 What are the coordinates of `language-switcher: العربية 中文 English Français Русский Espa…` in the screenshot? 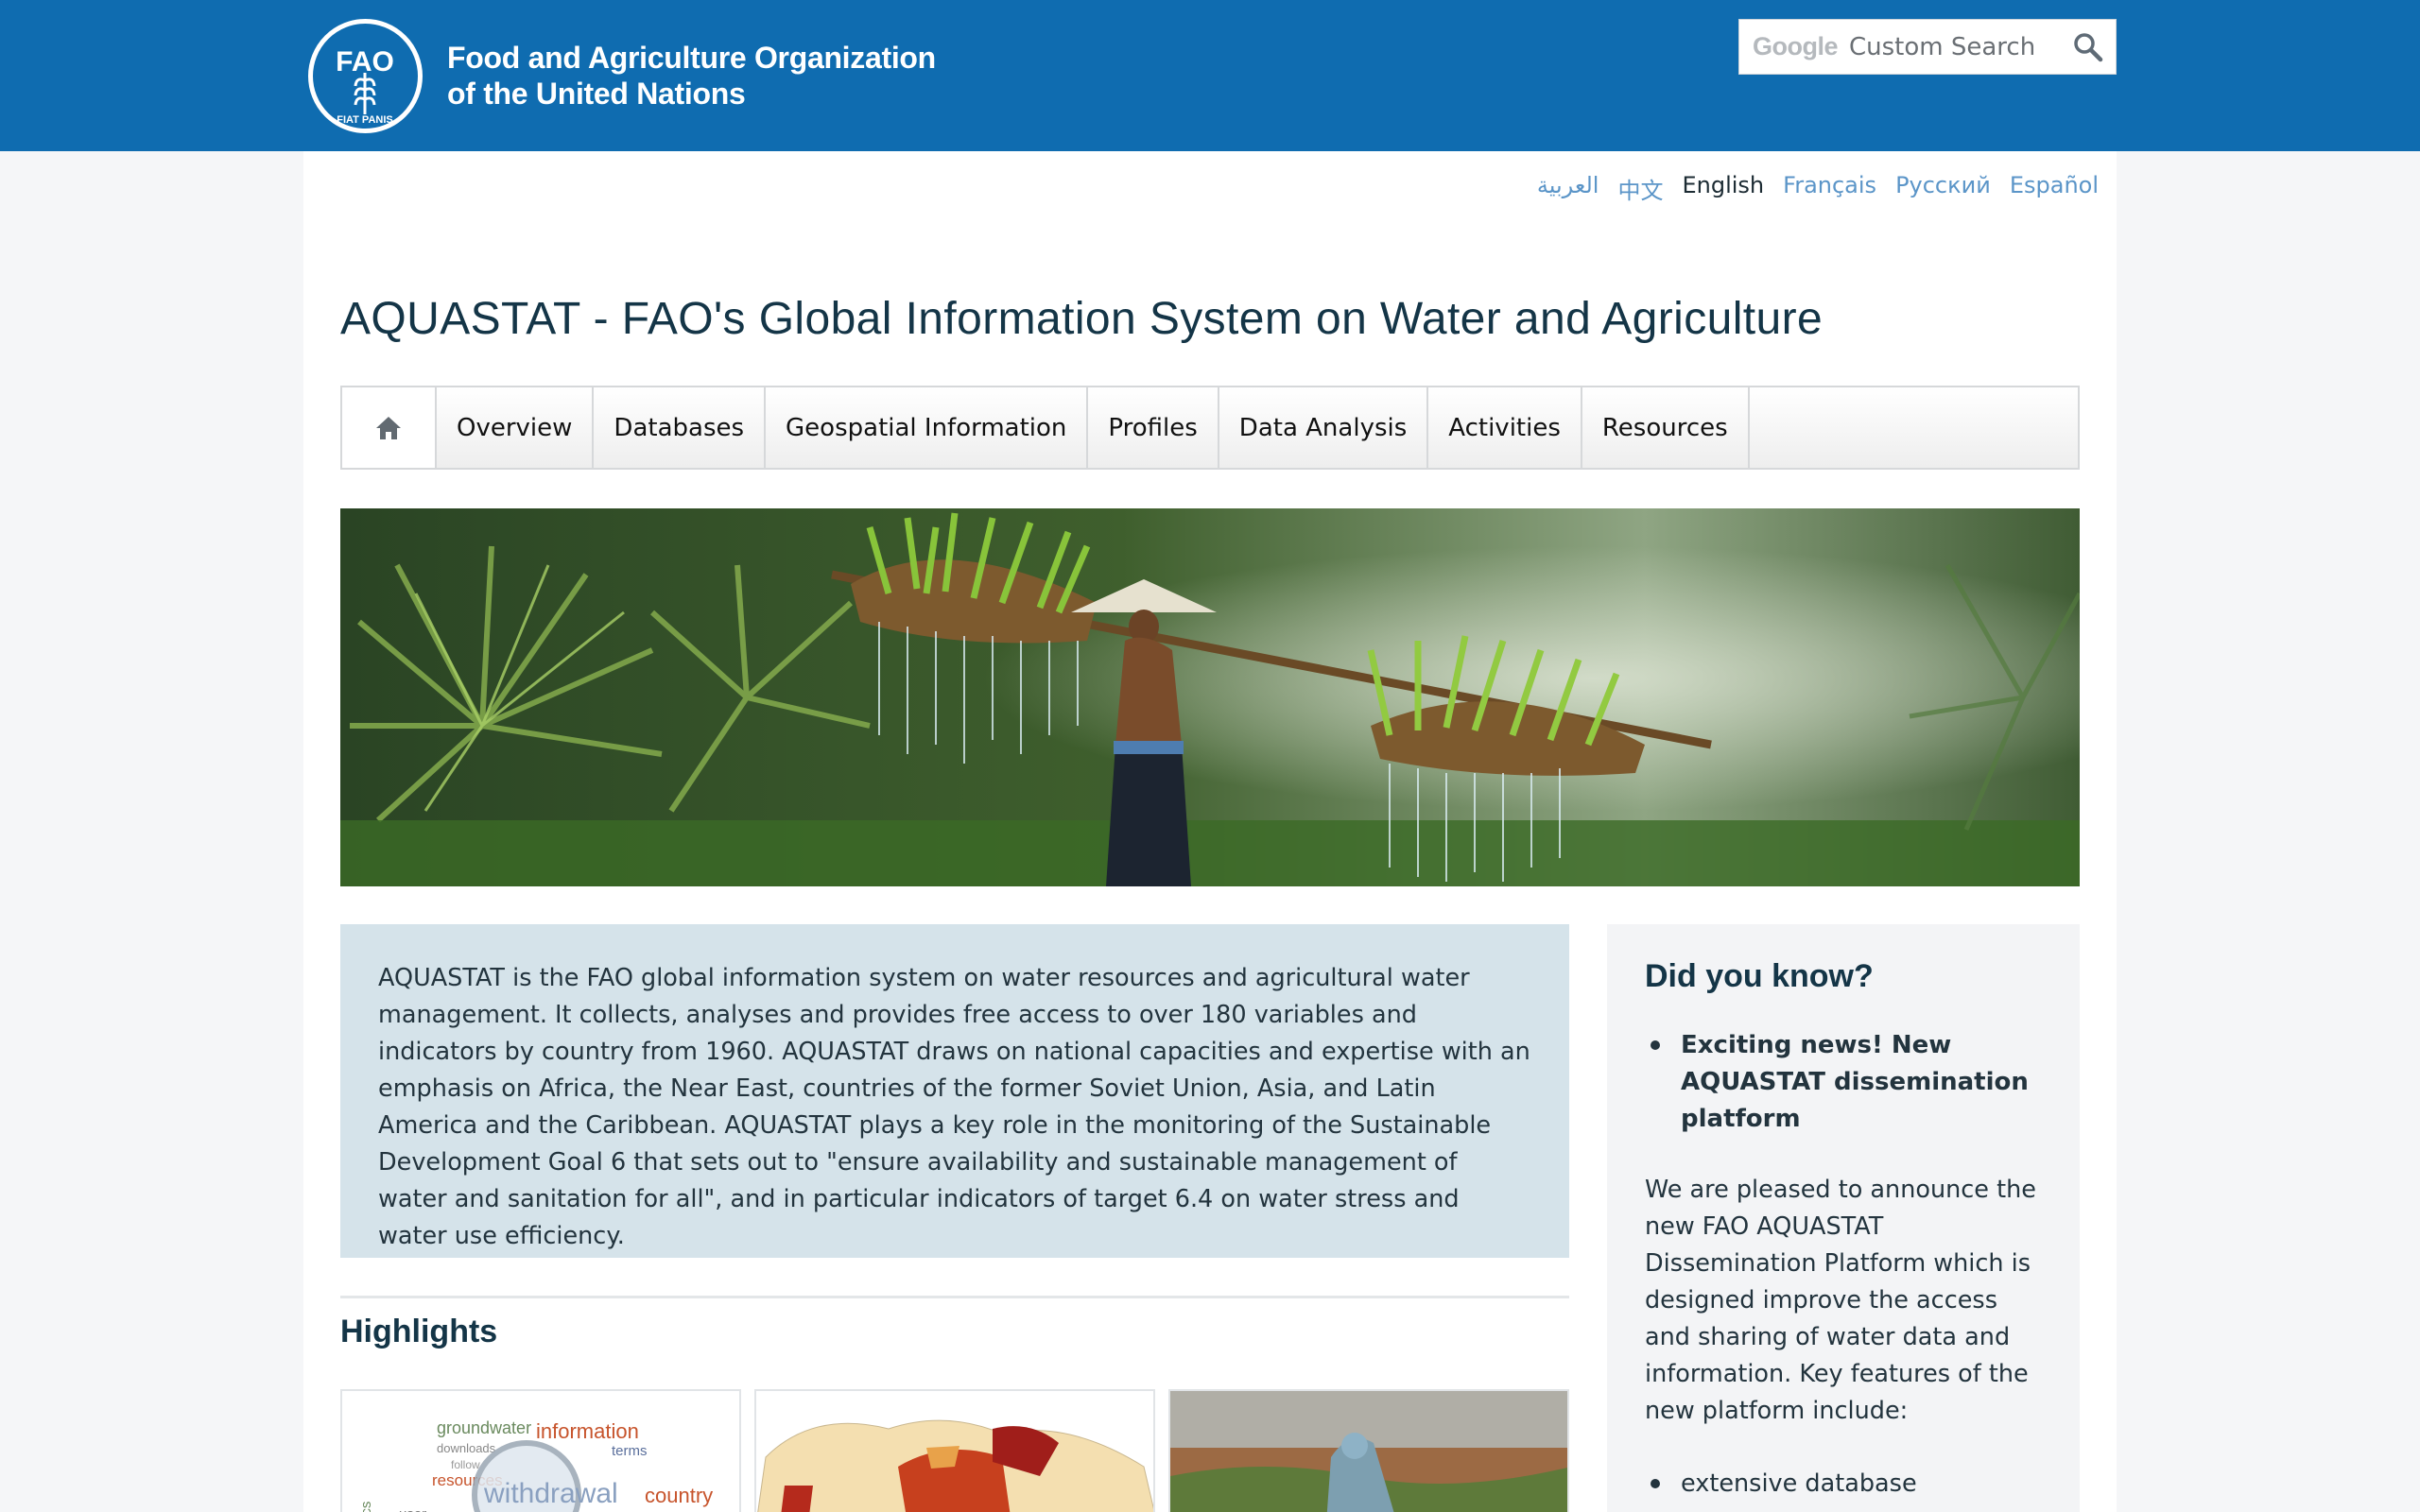 It's located at (1808, 188).